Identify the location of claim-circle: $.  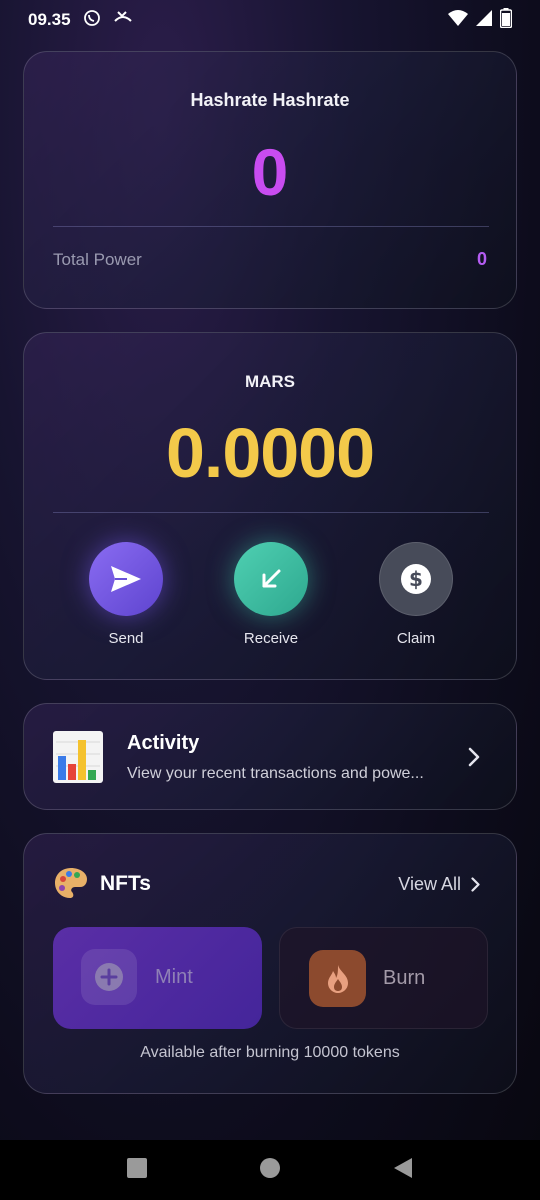
(416, 579).